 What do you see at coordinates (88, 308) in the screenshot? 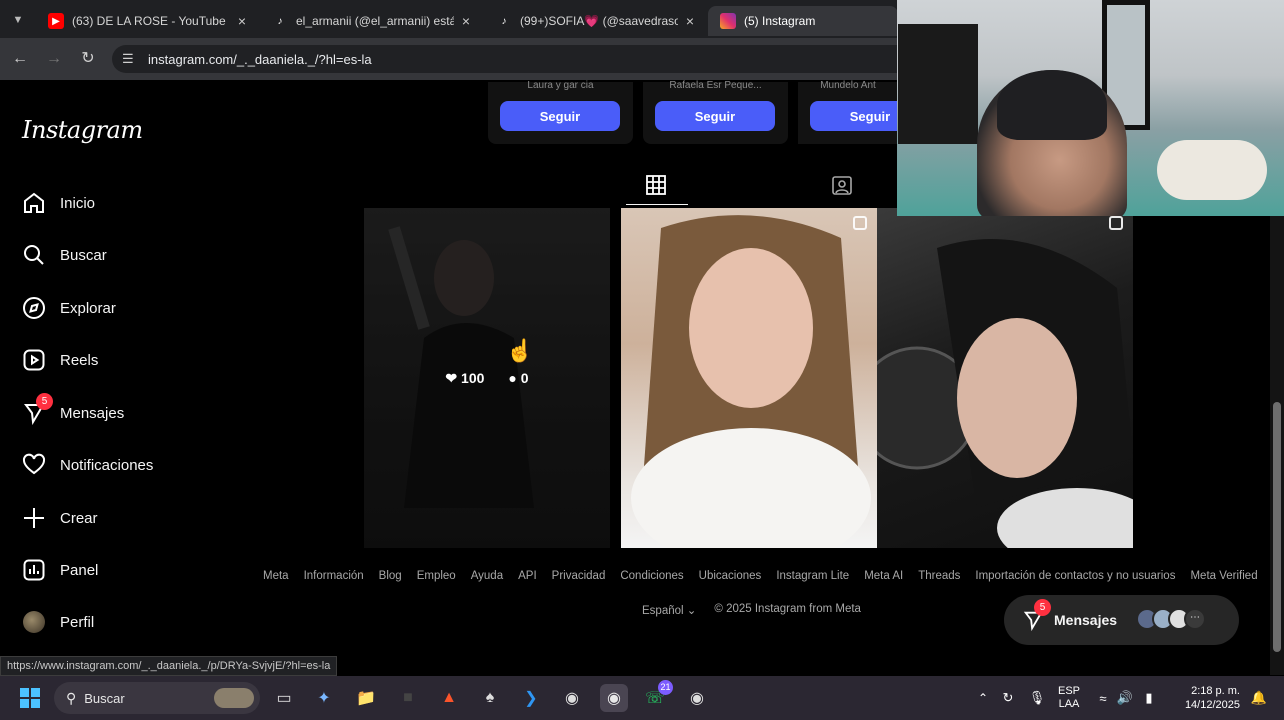
I see `sidebar-item-label: Explorar` at bounding box center [88, 308].